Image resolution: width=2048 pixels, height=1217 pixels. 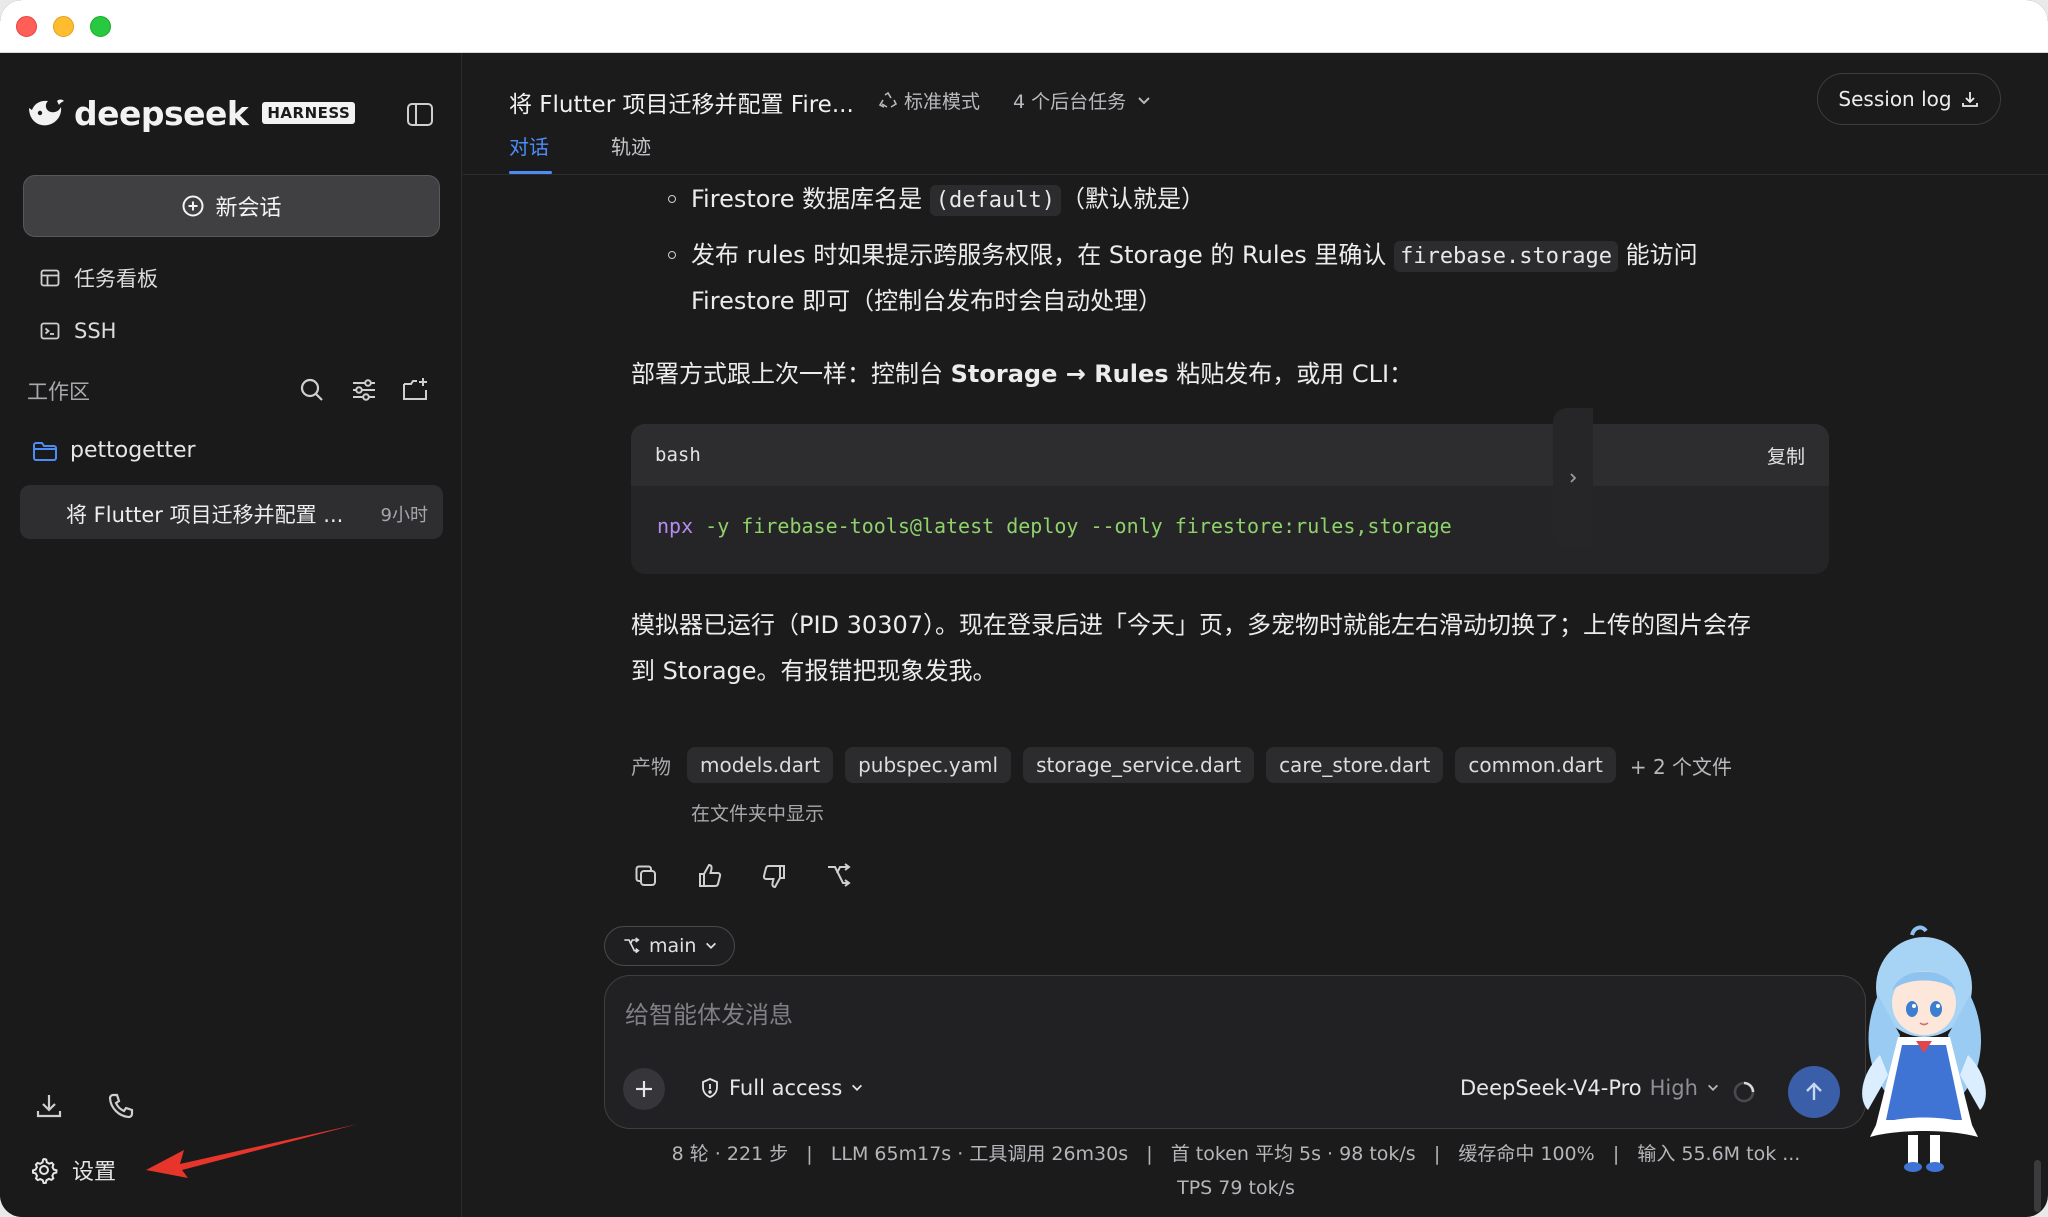 What do you see at coordinates (420, 114) in the screenshot?
I see `sidebar-toggle-icon` at bounding box center [420, 114].